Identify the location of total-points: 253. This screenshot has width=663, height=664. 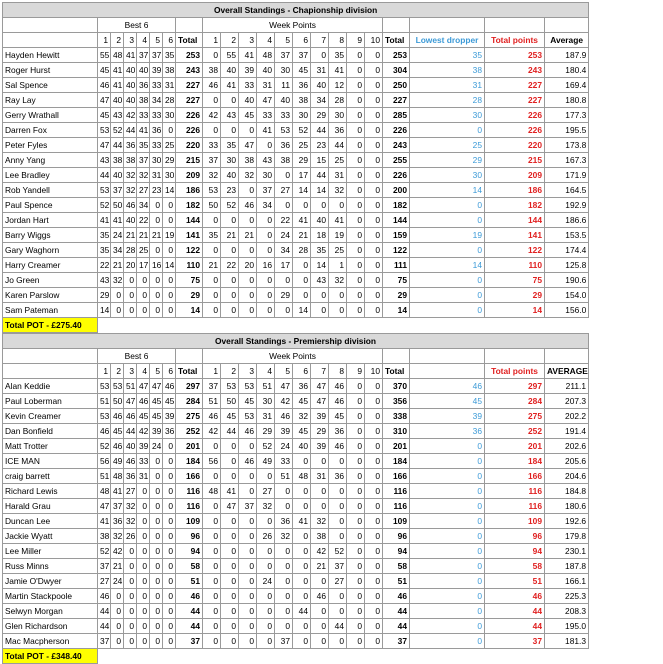
(514, 55).